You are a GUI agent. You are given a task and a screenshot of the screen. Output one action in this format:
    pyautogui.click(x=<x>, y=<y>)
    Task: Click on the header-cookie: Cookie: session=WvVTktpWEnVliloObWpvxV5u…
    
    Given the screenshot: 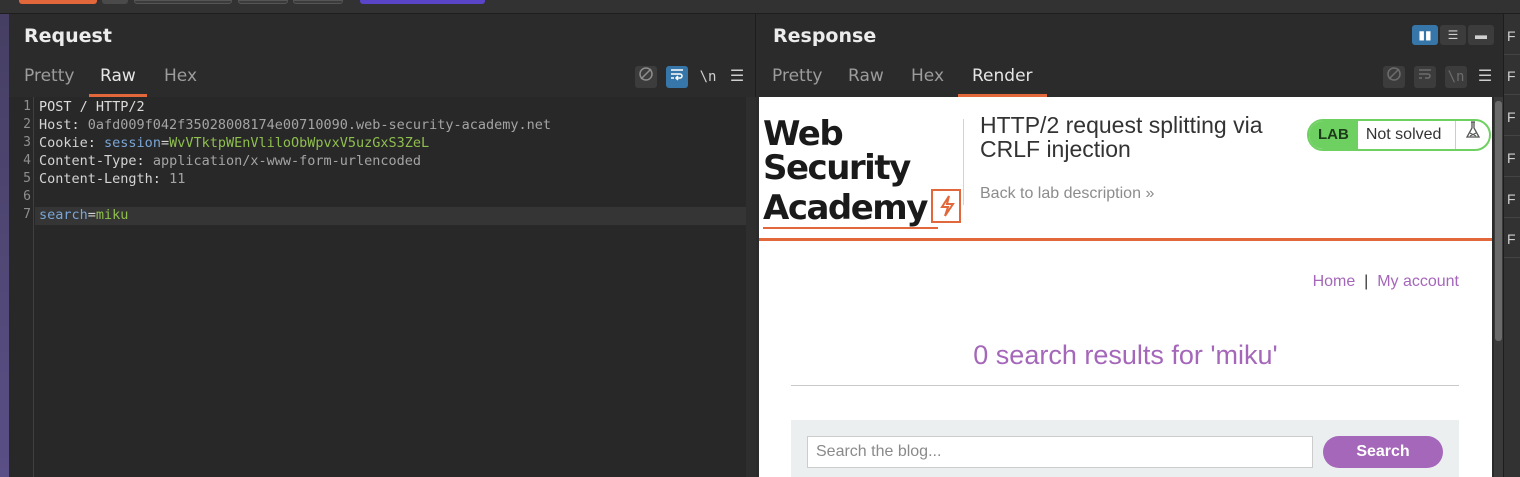 What is the action you would take?
    pyautogui.click(x=234, y=143)
    